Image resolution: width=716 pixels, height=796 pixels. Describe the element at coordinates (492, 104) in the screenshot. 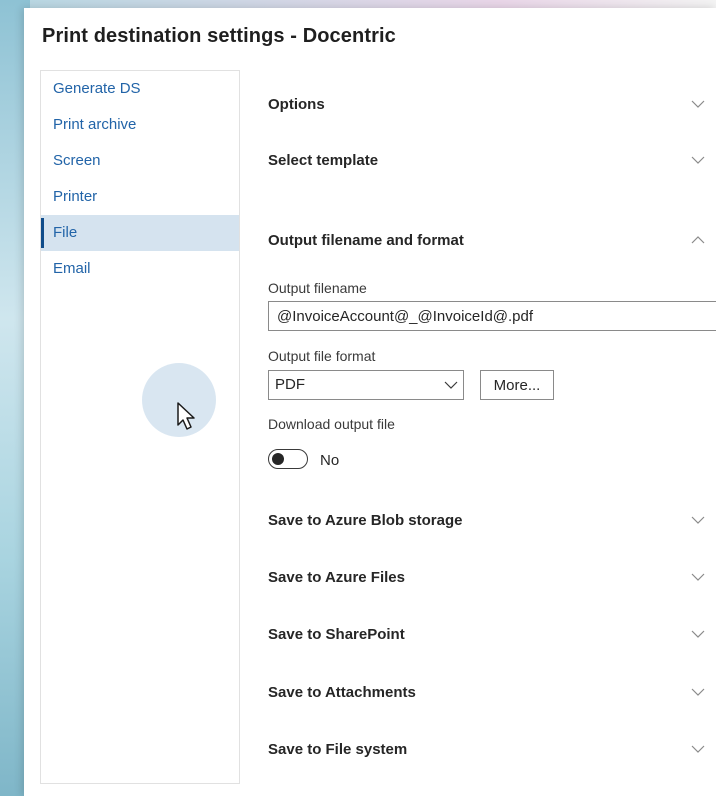

I see `section-options: Options` at that location.